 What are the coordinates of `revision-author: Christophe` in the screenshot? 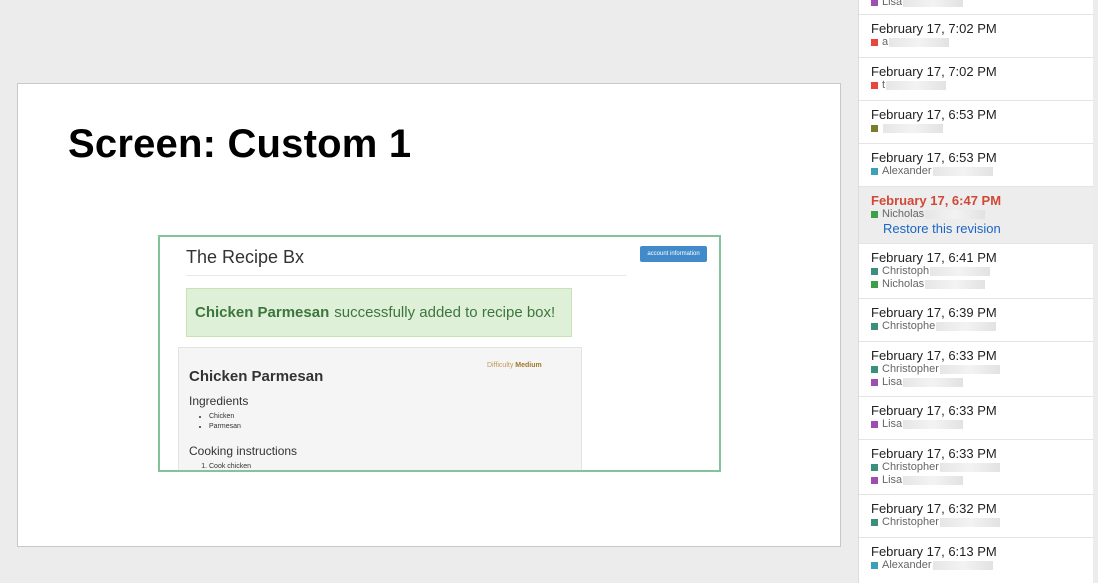 It's located at (982, 326).